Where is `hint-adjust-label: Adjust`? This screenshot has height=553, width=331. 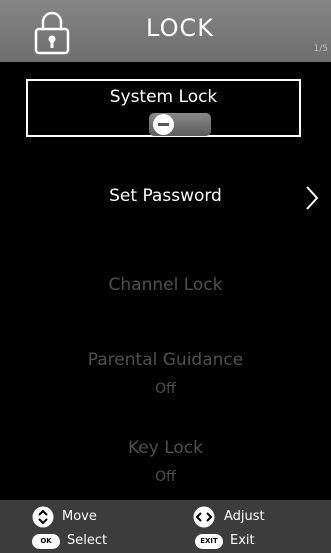 hint-adjust-label: Adjust is located at coordinates (244, 516).